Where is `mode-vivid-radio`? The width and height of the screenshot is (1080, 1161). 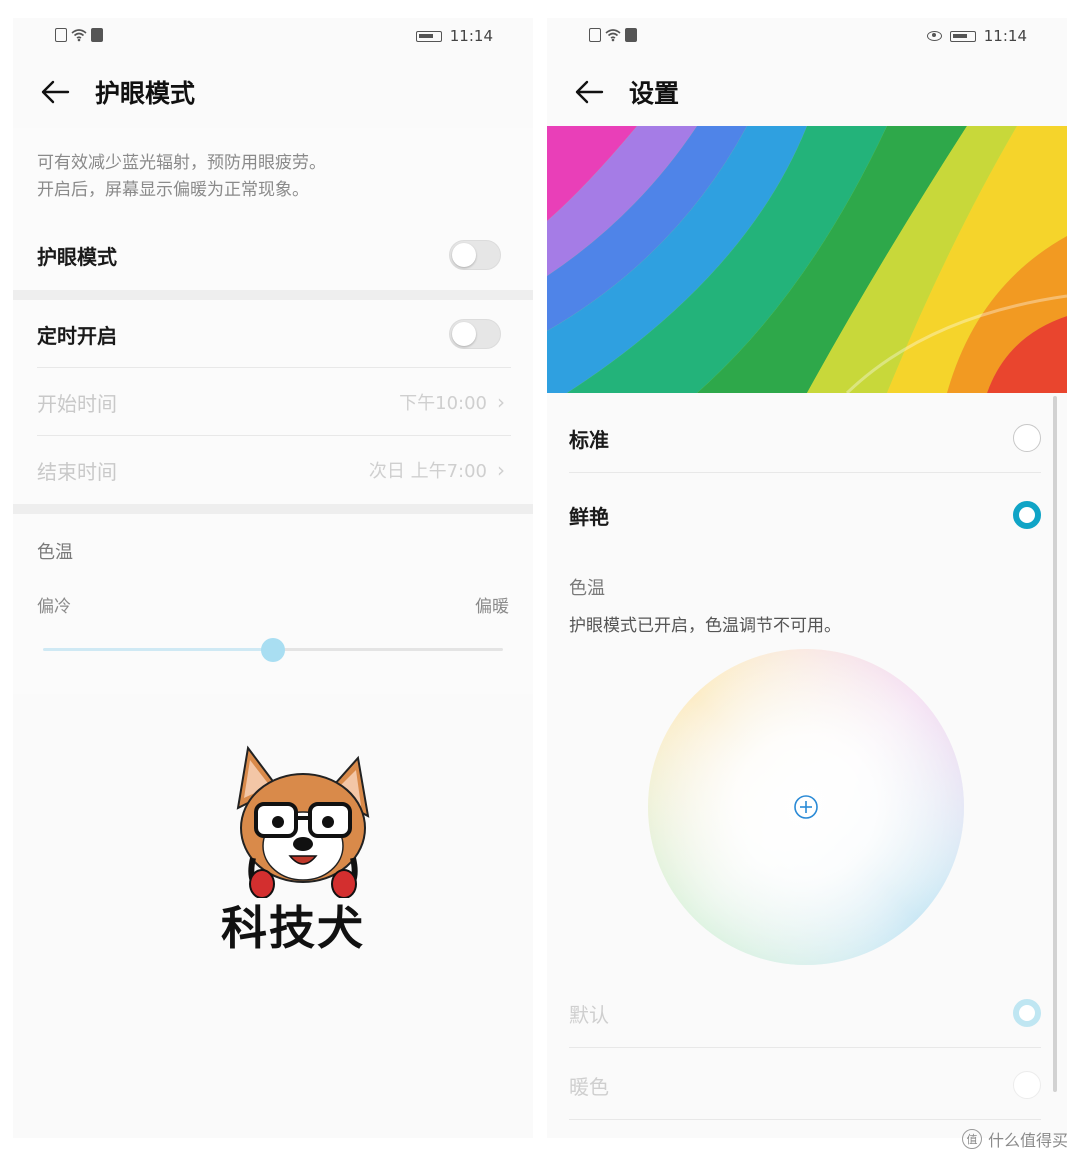
mode-vivid-radio is located at coordinates (1027, 515).